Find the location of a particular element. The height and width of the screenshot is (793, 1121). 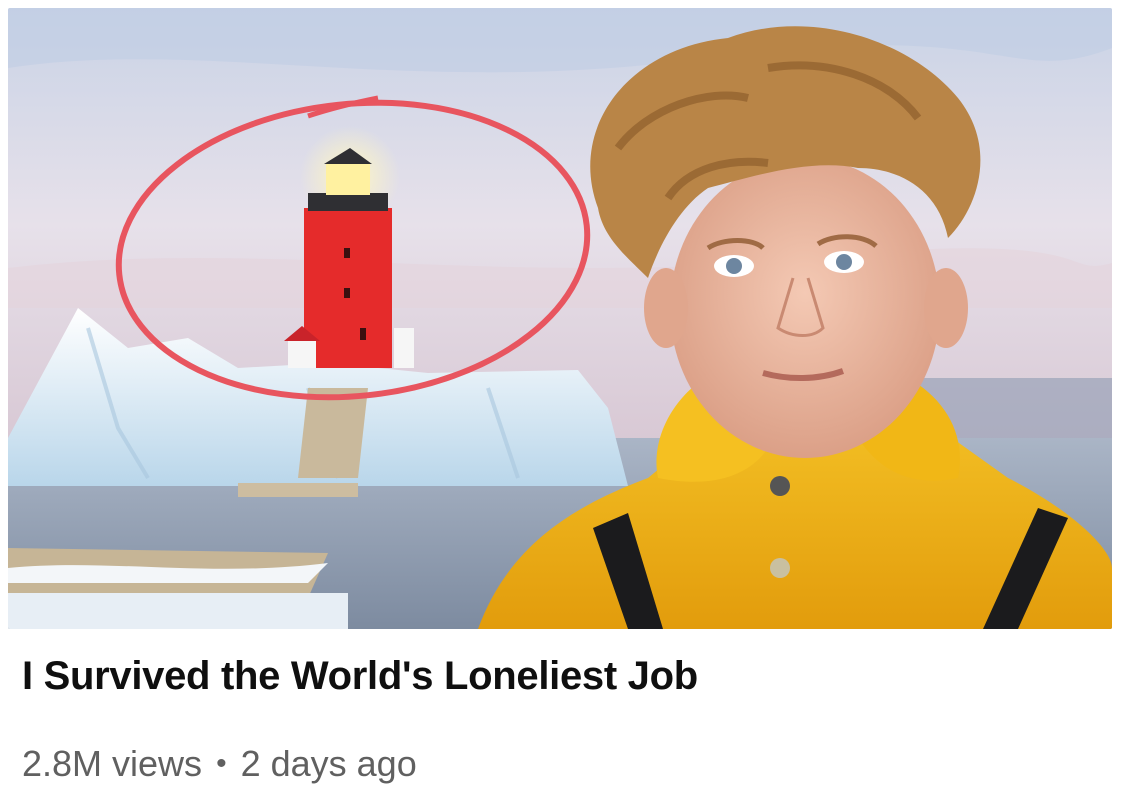

video-title: I Survived the World's Loneliest Job is located at coordinates (562, 676).